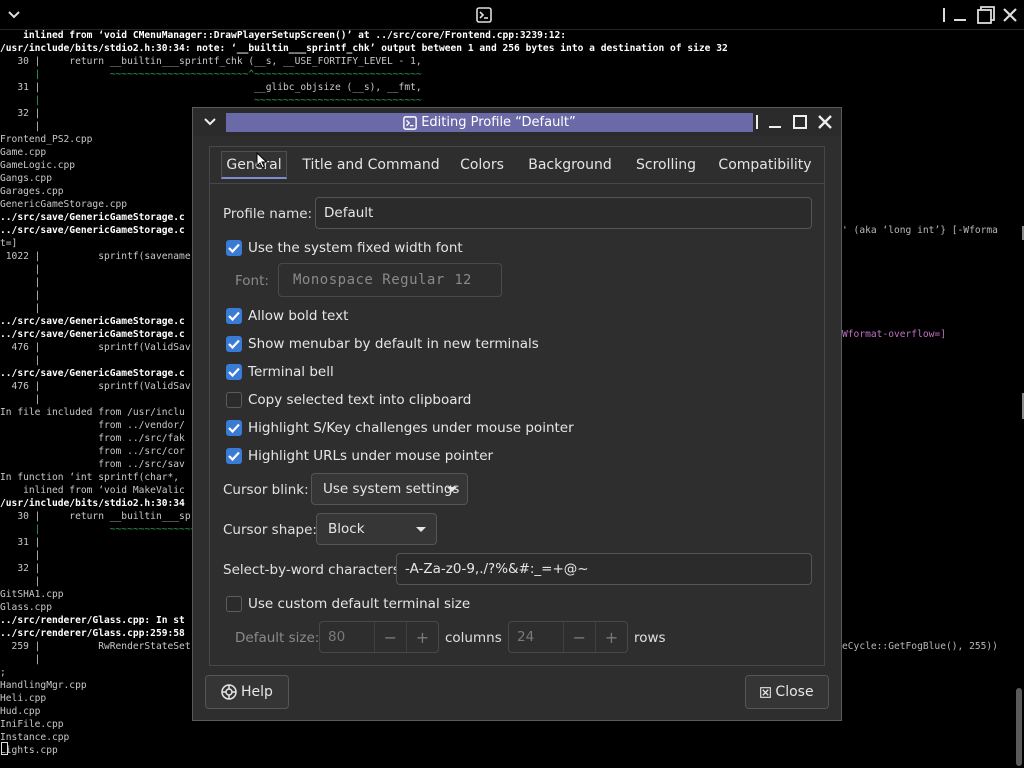 Image resolution: width=1024 pixels, height=768 pixels. Describe the element at coordinates (35, 737) in the screenshot. I see `terminal-line: Instance.cpp` at that location.